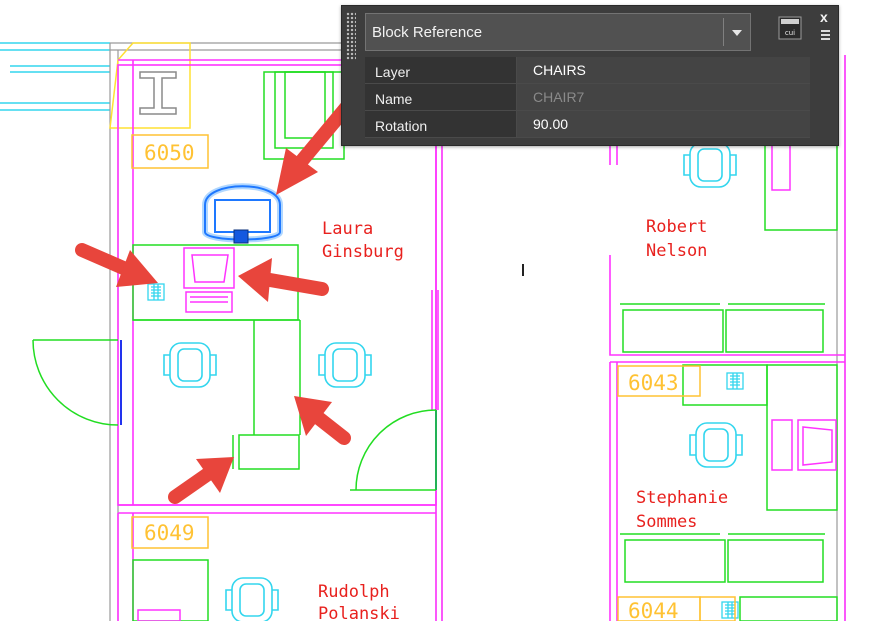 This screenshot has width=878, height=621. What do you see at coordinates (441, 124) in the screenshot?
I see `property-label: Rotation` at bounding box center [441, 124].